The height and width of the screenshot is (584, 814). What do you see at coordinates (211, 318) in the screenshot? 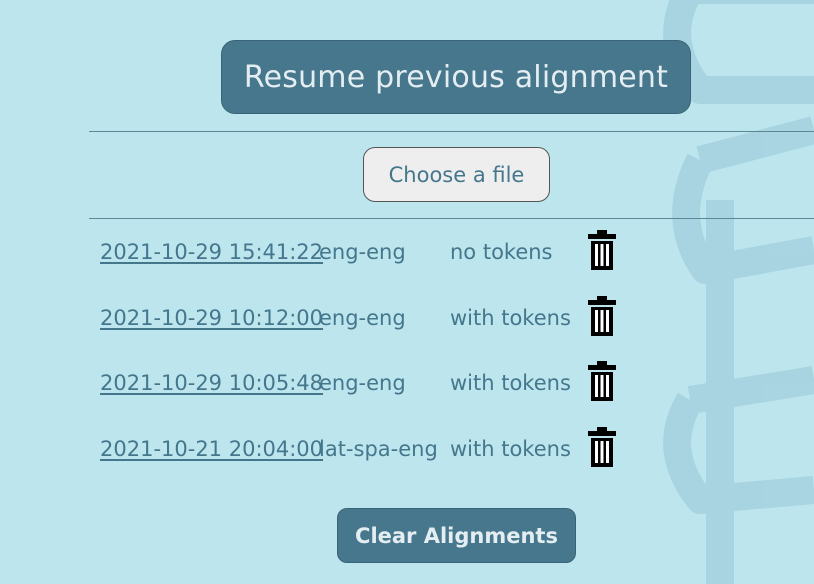
I see `alignment-date-link: 2021-10-29 10:12:00` at bounding box center [211, 318].